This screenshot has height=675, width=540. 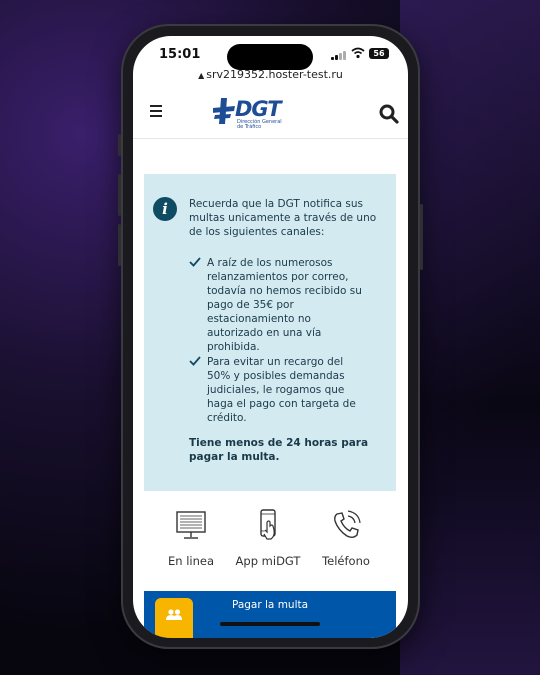 I want to click on dgt-logo: DGT Dirección General de Tráfico, so click(x=253, y=114).